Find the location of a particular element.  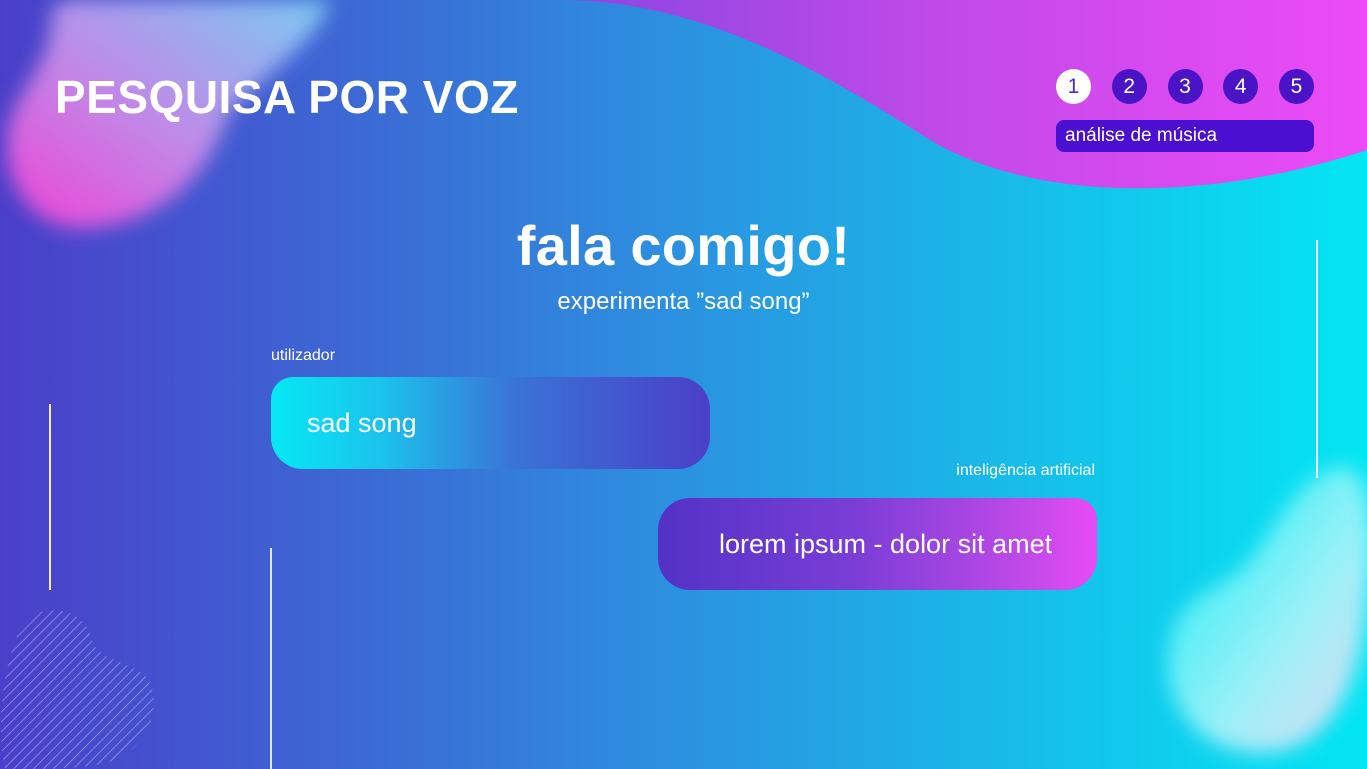

current-step-label: análise de música is located at coordinates (1185, 136).